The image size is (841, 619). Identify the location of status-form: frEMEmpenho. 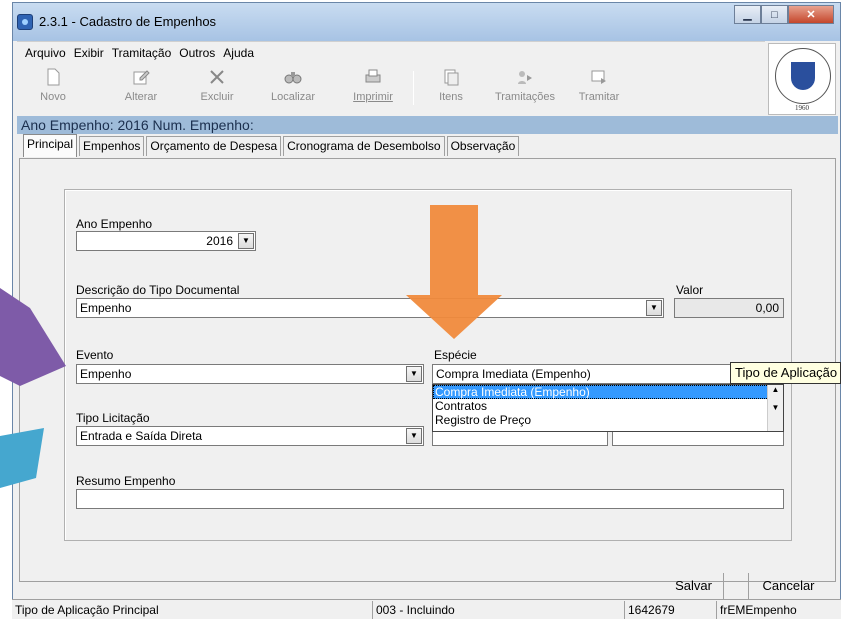
(778, 610).